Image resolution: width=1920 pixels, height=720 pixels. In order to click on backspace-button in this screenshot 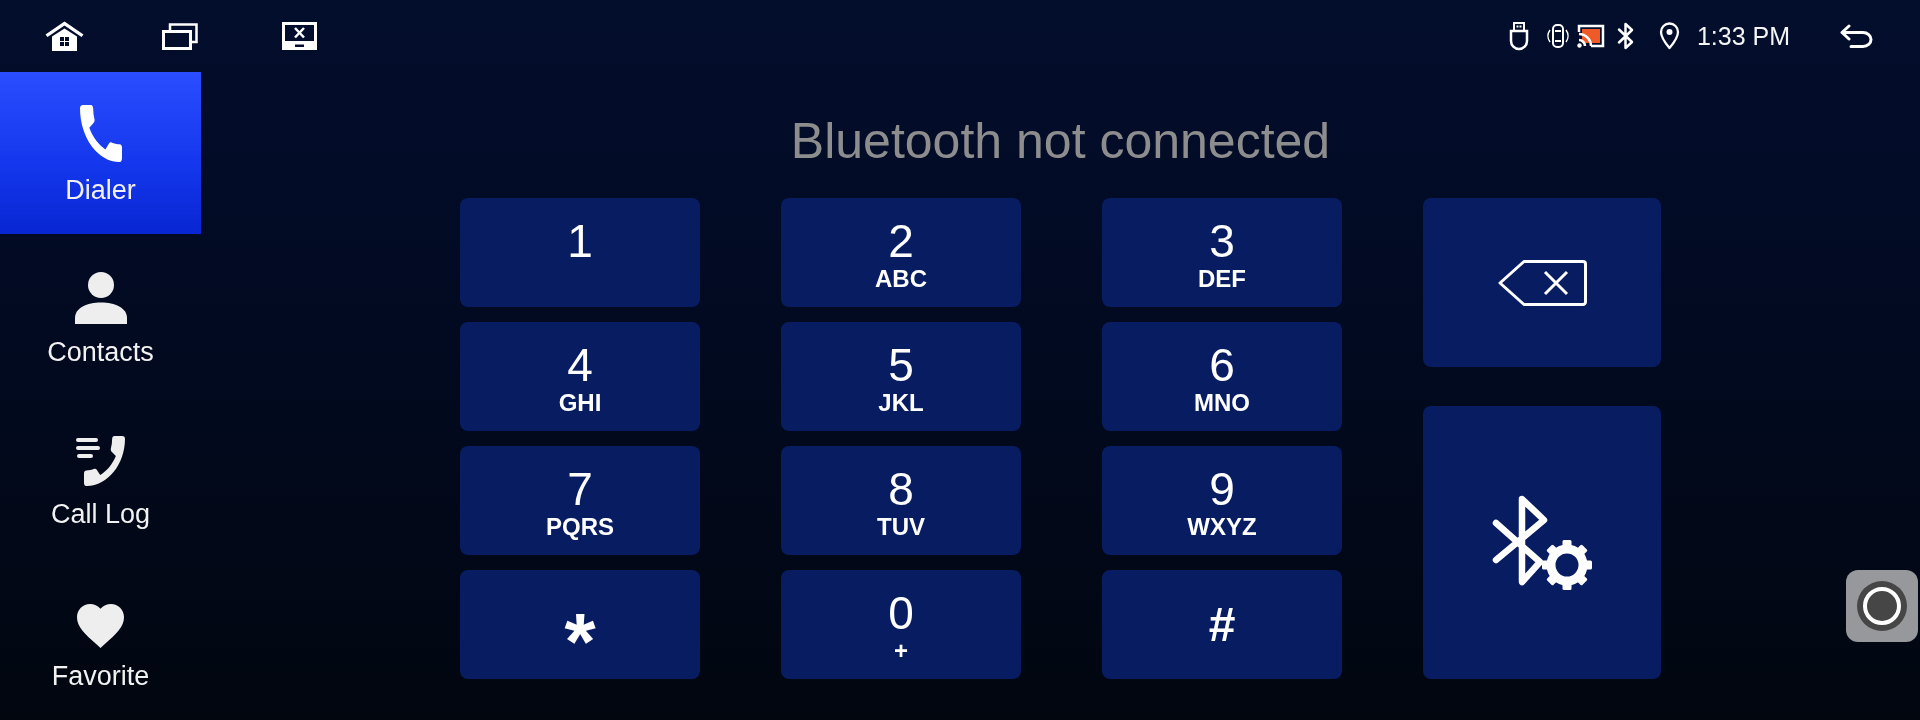, I will do `click(1542, 282)`.